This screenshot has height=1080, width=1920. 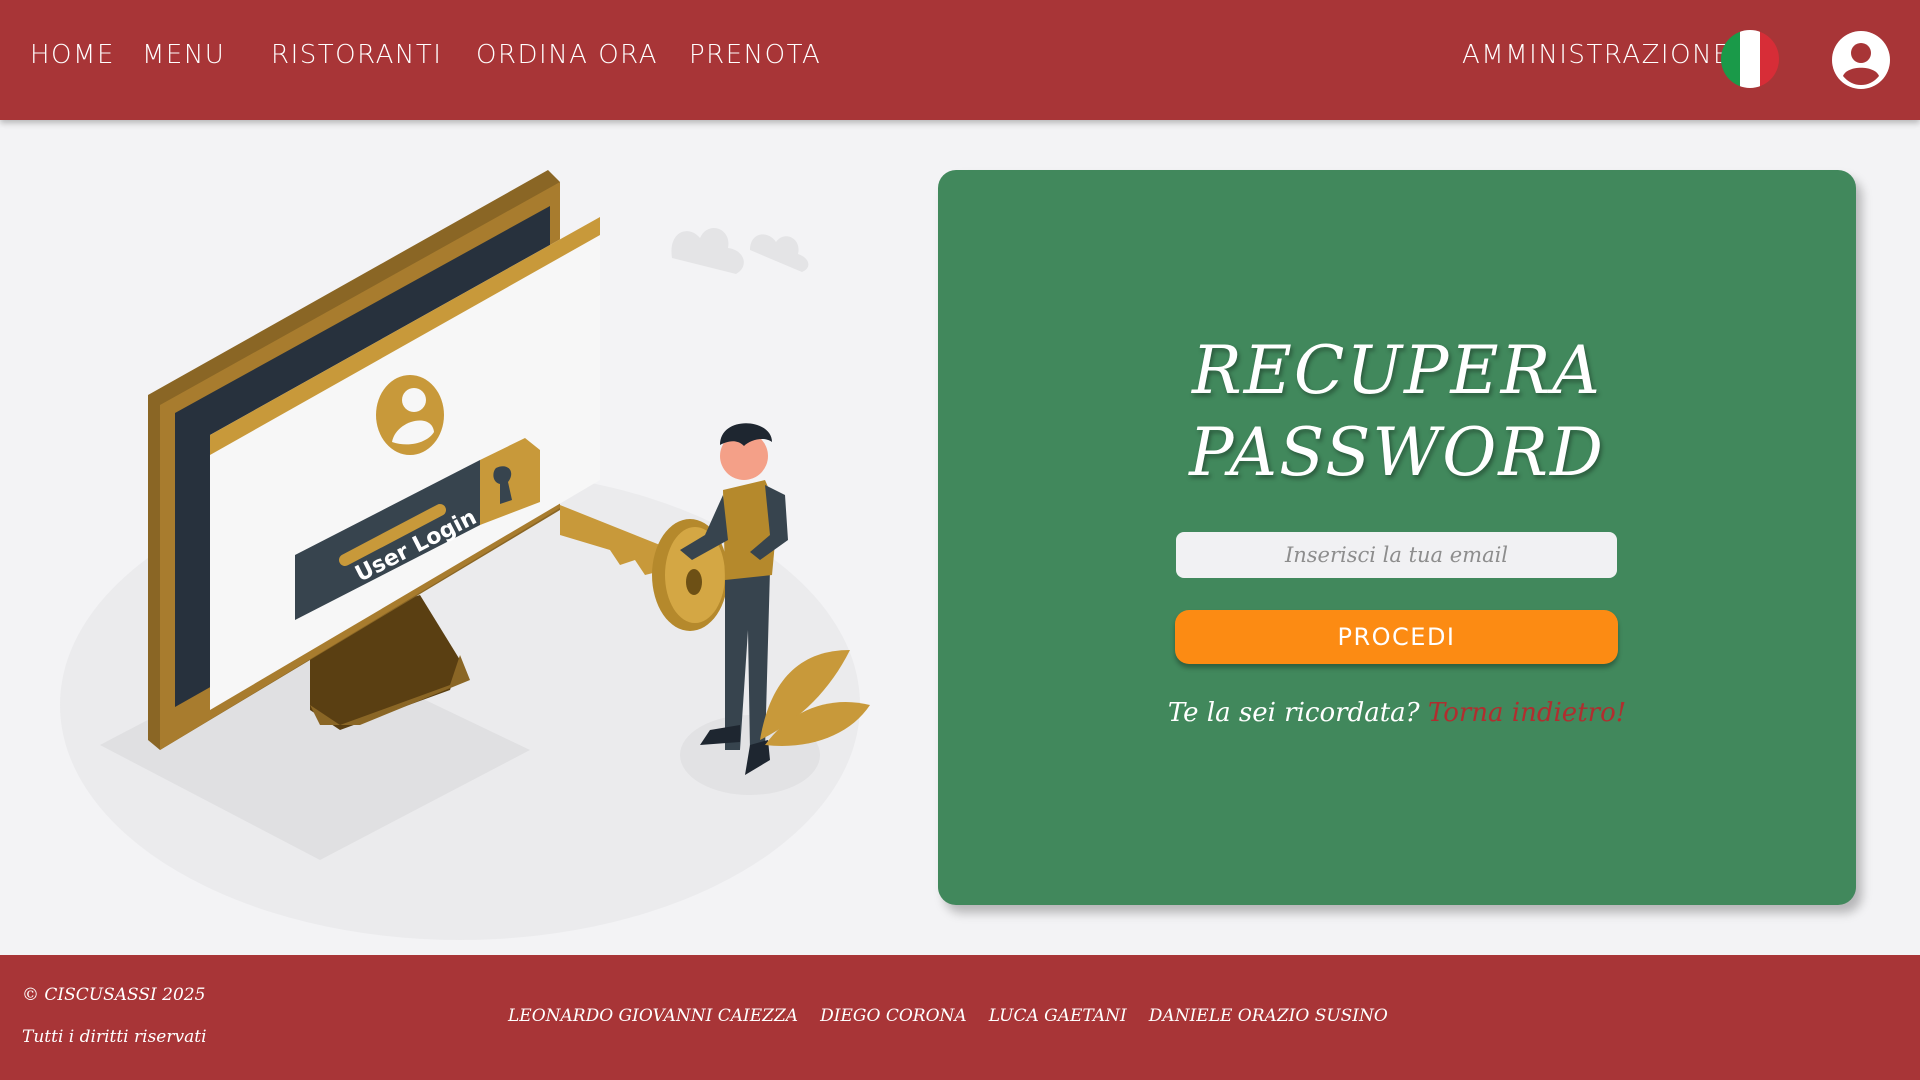 I want to click on nav-restaurants-link: RISTORANTI, so click(x=356, y=55).